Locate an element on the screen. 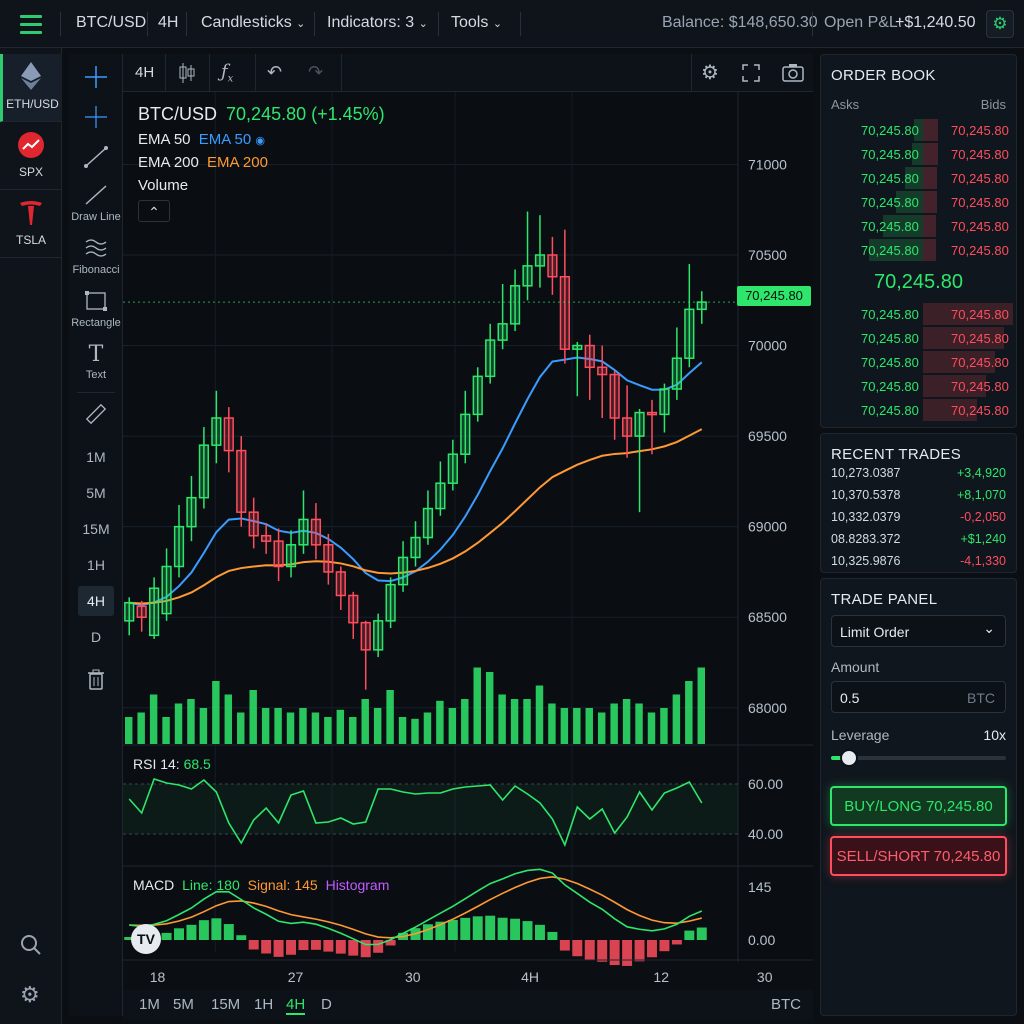 This screenshot has width=1024, height=1024. crosshair-icon is located at coordinates (96, 77).